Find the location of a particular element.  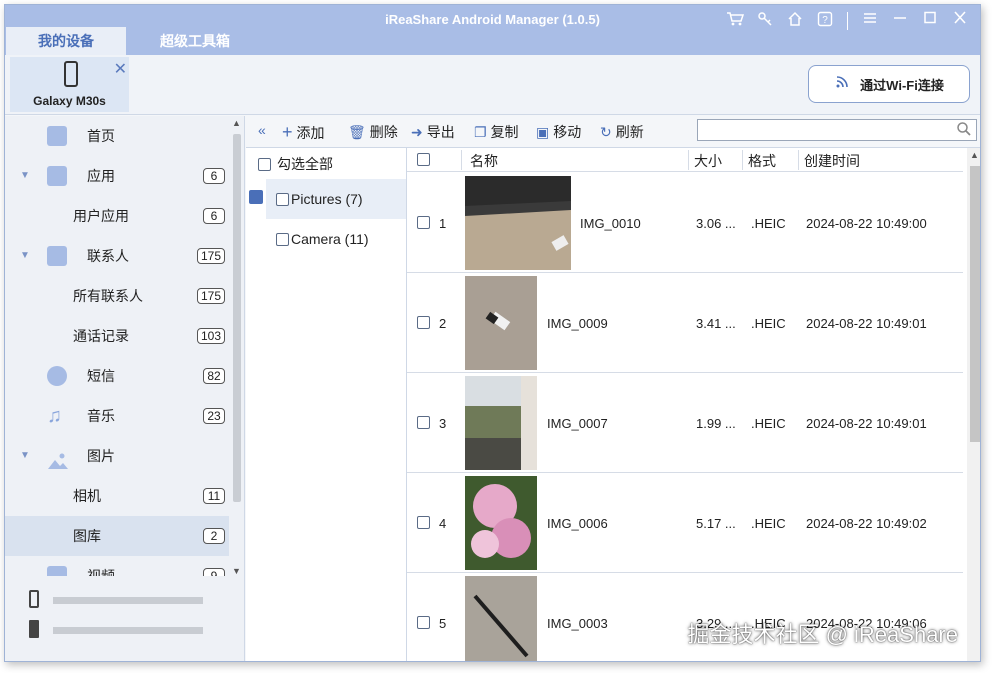

sidebar-item-call-log: 通话记录 103 is located at coordinates (117, 336).